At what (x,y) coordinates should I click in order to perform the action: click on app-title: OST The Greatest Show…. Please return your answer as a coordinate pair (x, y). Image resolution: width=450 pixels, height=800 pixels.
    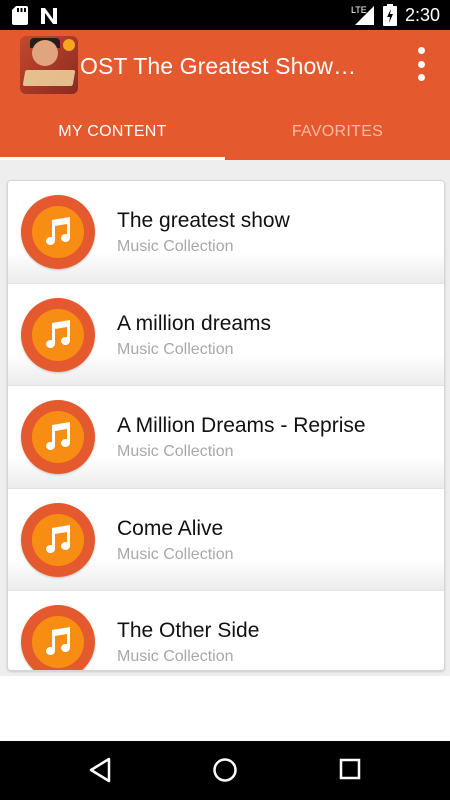
    Looking at the image, I should click on (218, 66).